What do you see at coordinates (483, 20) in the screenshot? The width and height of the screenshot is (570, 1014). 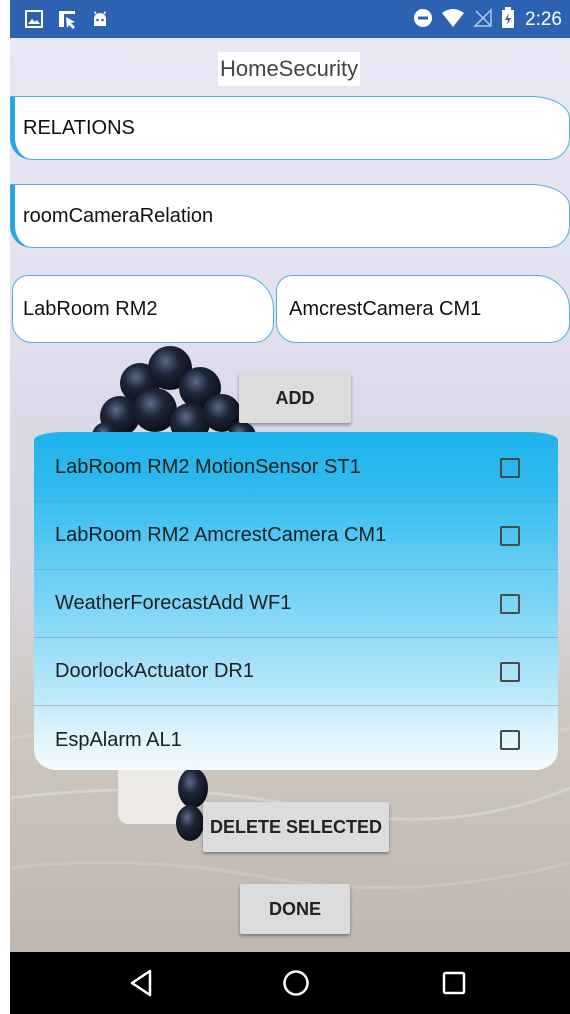 I see `no-signal-icon` at bounding box center [483, 20].